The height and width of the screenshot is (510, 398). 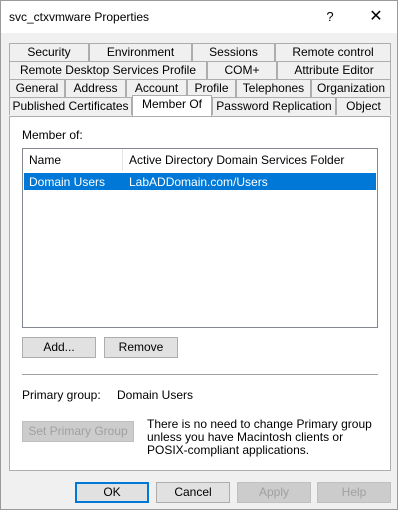 I want to click on tab-sessions: Sessions, so click(x=233, y=52).